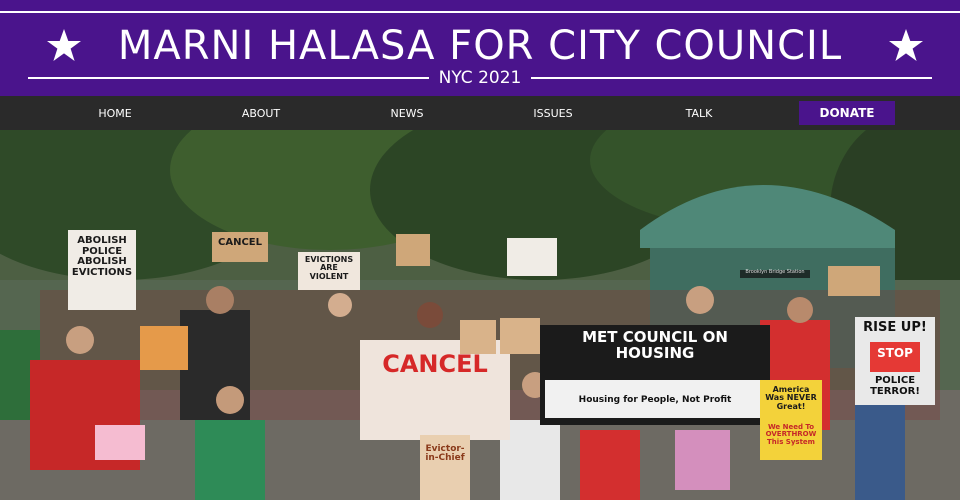 The height and width of the screenshot is (500, 960). What do you see at coordinates (791, 434) in the screenshot?
I see `sign-overthrow: We Need To OVERTHROW This System` at bounding box center [791, 434].